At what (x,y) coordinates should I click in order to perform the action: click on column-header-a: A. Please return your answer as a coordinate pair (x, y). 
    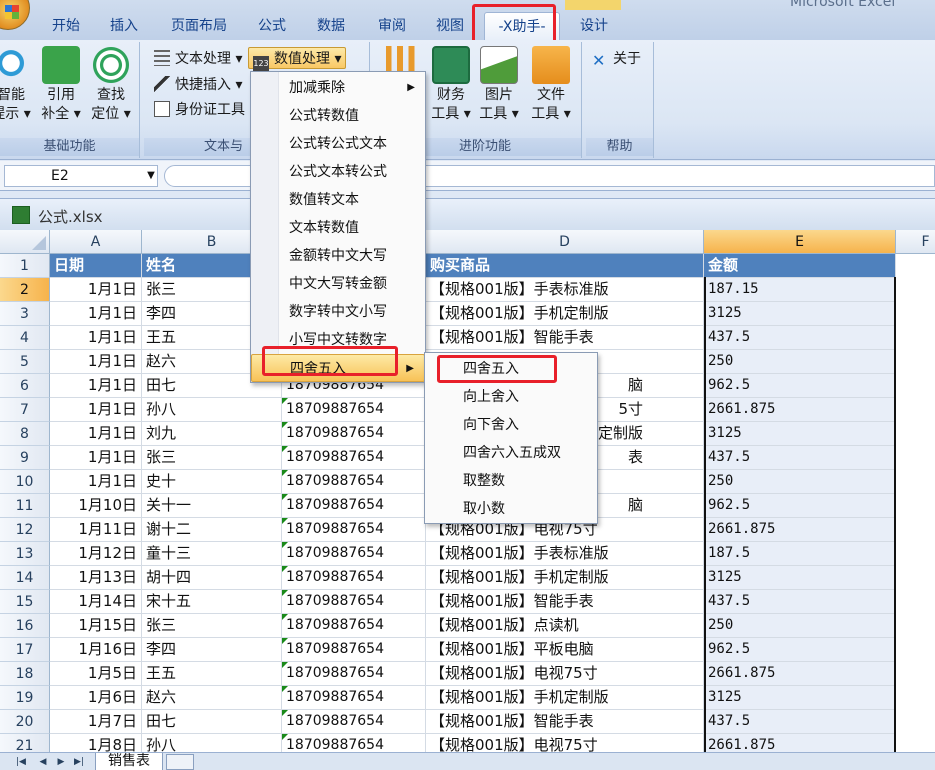
    Looking at the image, I should click on (96, 242).